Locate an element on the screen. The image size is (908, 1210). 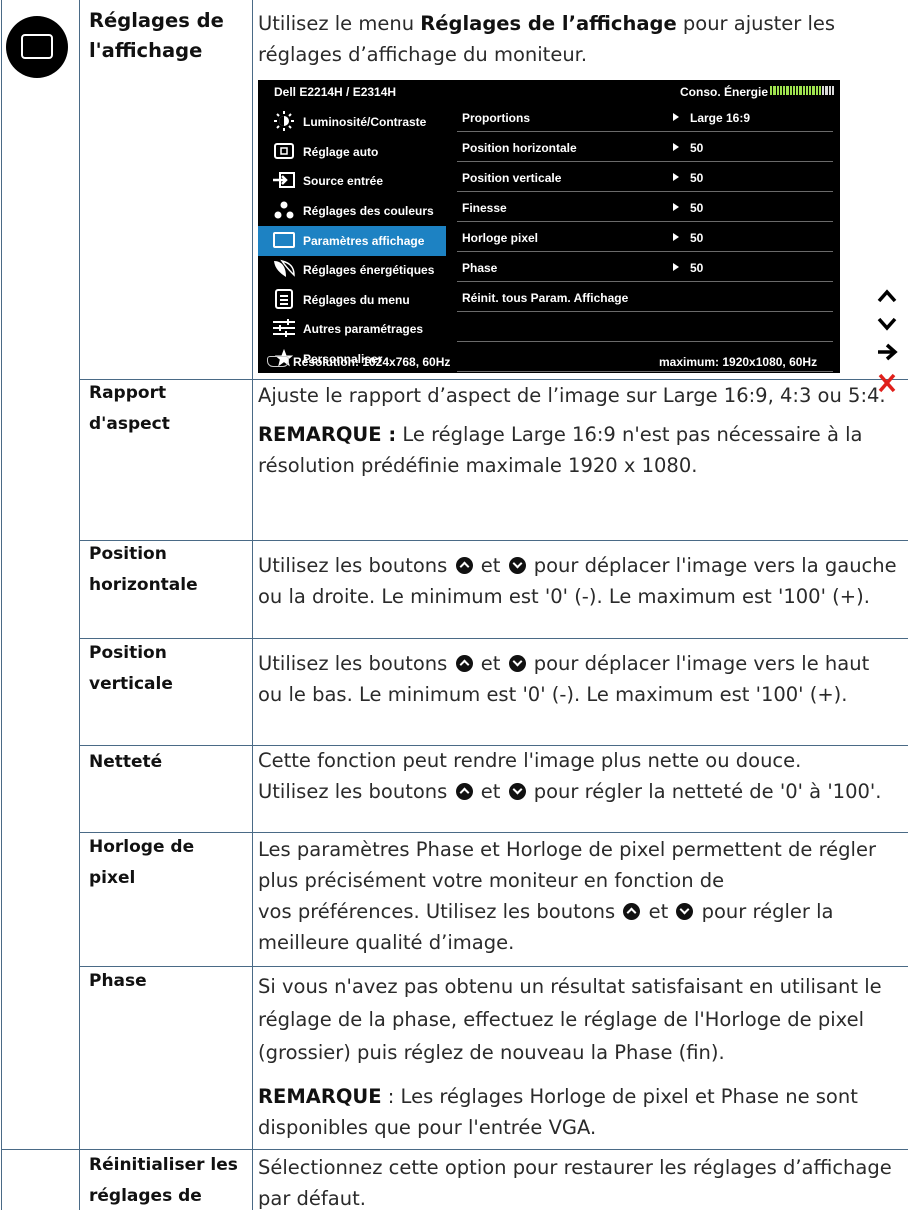
osd-param-value: Large 16:9 is located at coordinates (720, 118).